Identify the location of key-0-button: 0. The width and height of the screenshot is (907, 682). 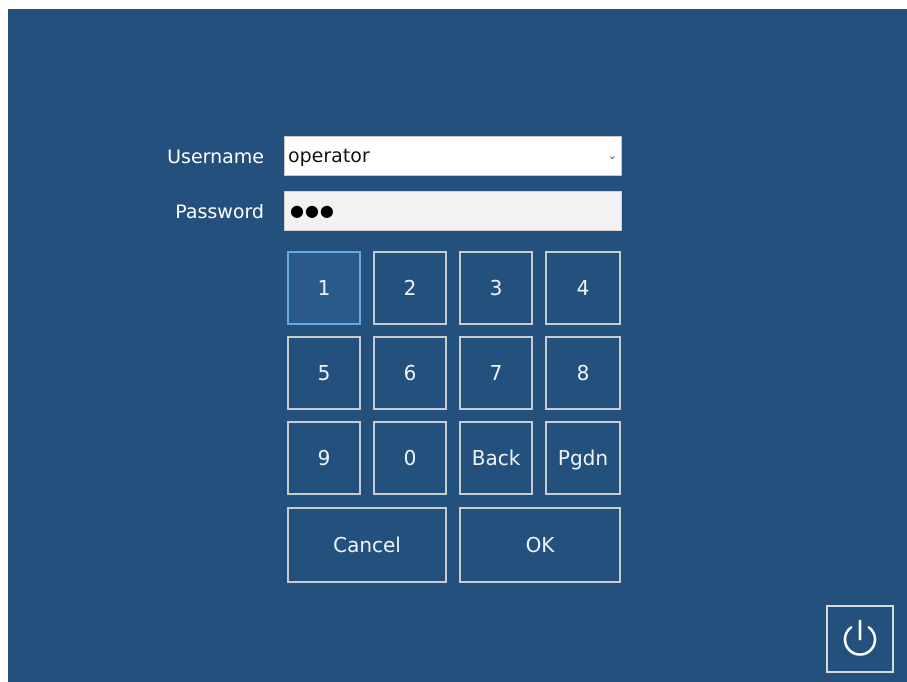
(410, 458).